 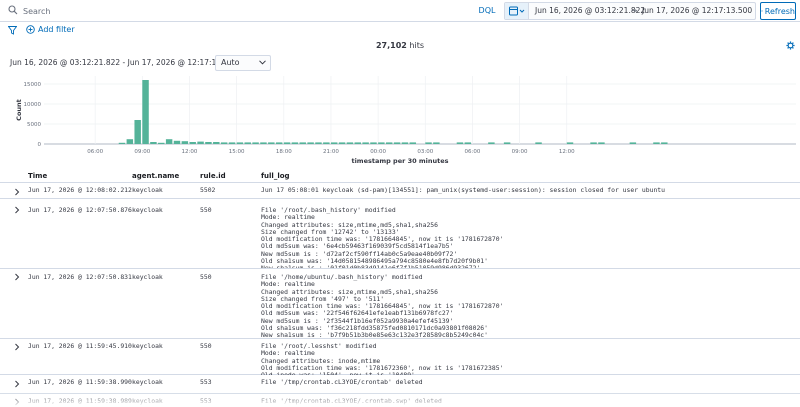 I want to click on x-axis-label: timestamp per 30 minutes, so click(x=399, y=161).